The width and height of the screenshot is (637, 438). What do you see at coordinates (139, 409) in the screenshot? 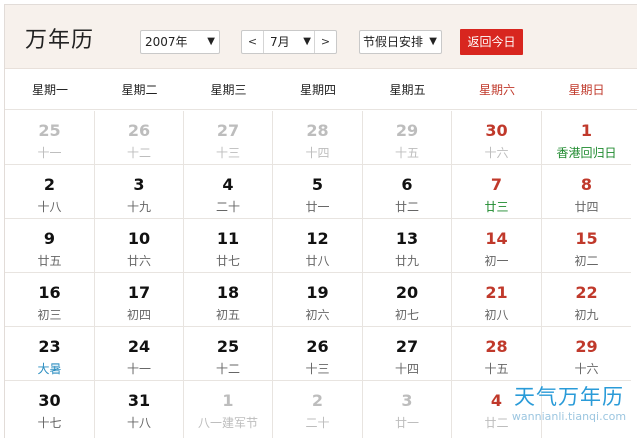
I see `day-cell: 31 十八` at bounding box center [139, 409].